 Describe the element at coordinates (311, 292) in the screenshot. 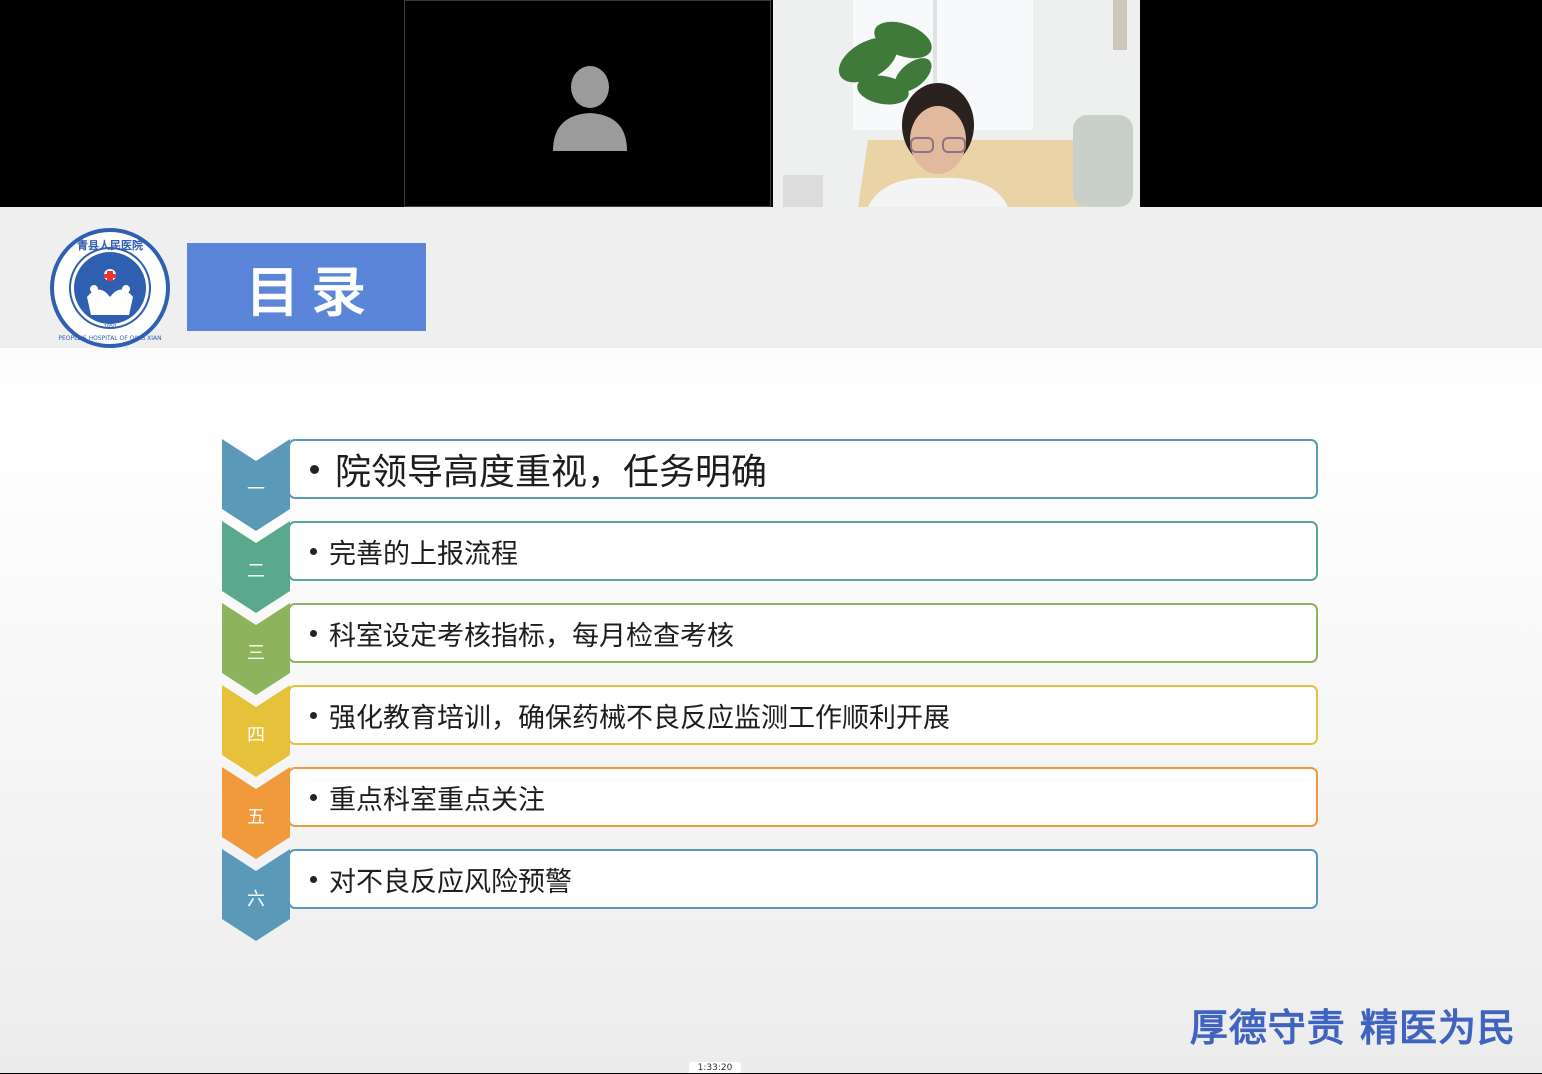

I see `slide-title: 目录` at that location.